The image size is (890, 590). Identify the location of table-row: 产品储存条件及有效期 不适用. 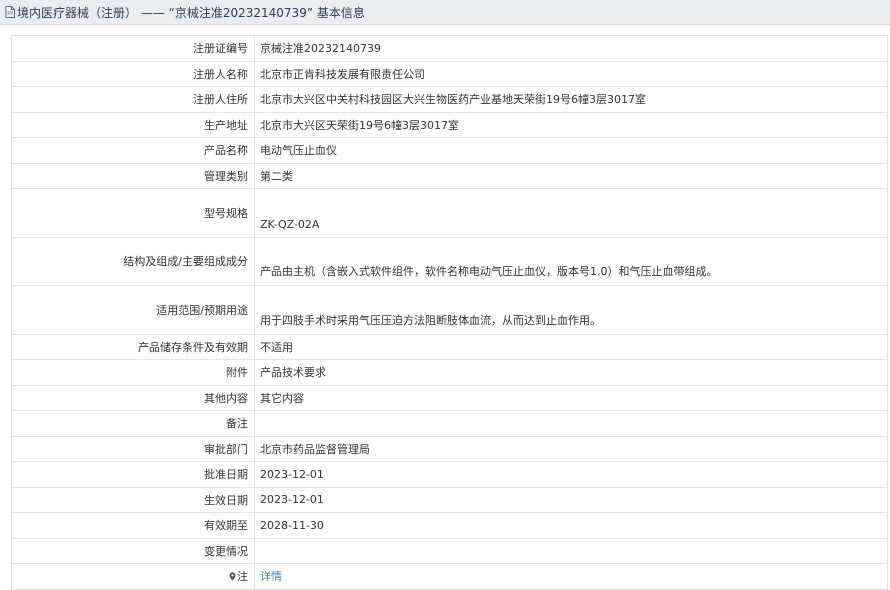
(449, 346).